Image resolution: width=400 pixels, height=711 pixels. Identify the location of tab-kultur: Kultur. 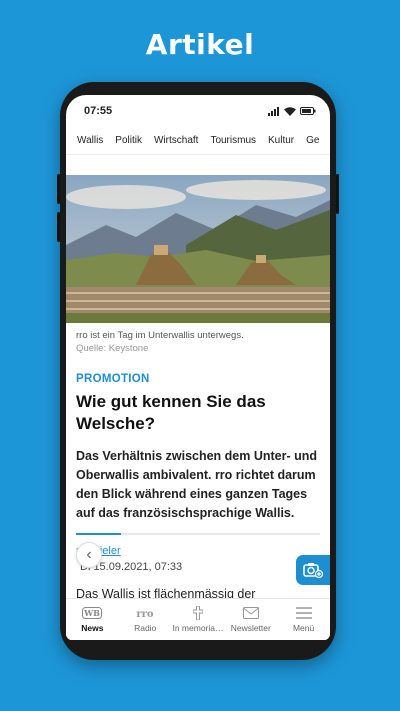
(281, 140).